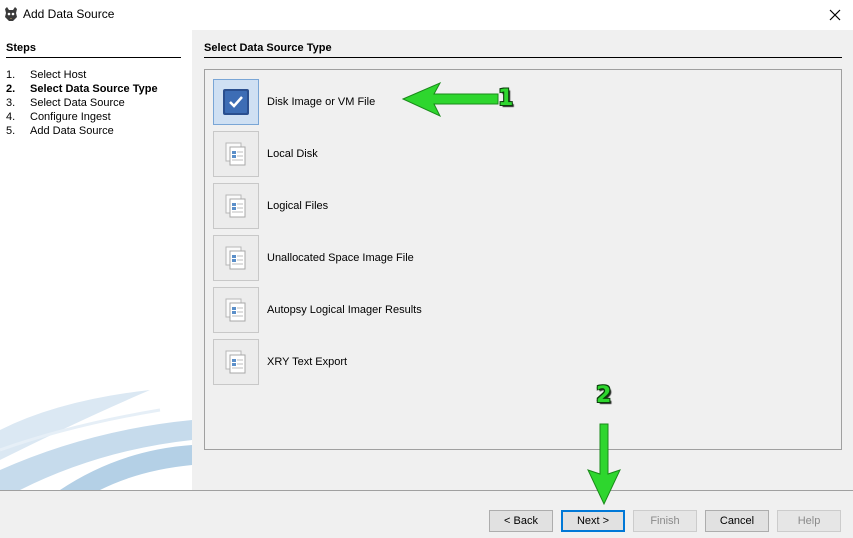 The image size is (853, 538). I want to click on step-item: 5. Add Data Source, so click(60, 131).